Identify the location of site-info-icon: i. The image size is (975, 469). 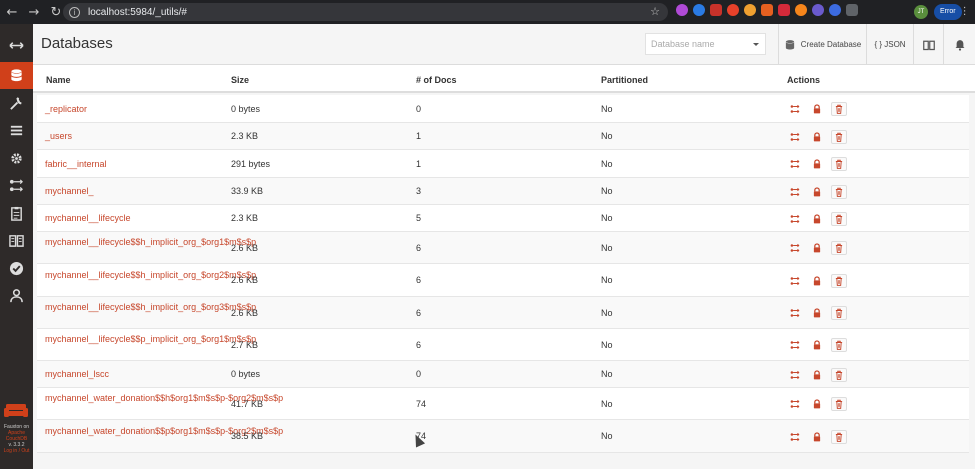
(74, 12).